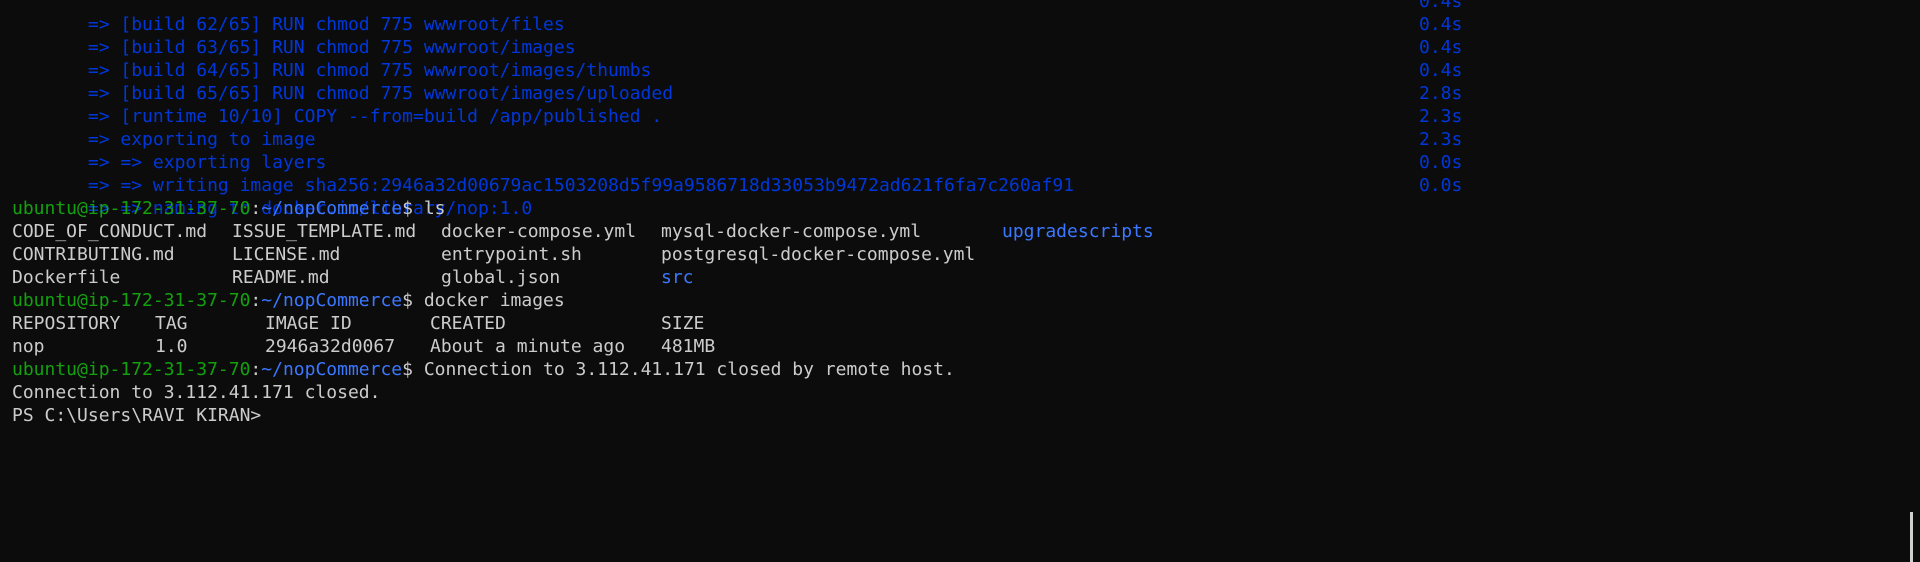  I want to click on file-entry: ISSUE_TEMPLATE.md, so click(324, 231).